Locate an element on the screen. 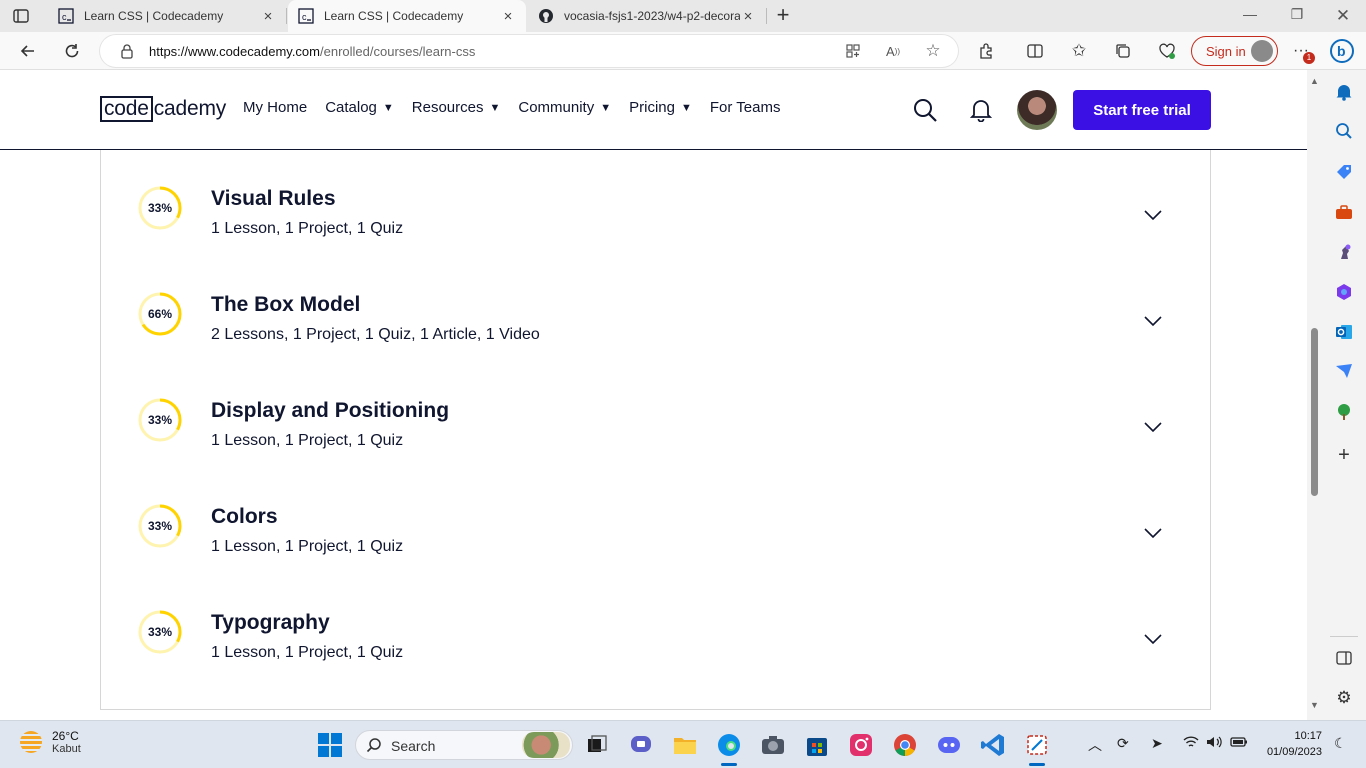 Image resolution: width=1366 pixels, height=768 pixels. read-aloud-icon: A)) is located at coordinates (893, 51).